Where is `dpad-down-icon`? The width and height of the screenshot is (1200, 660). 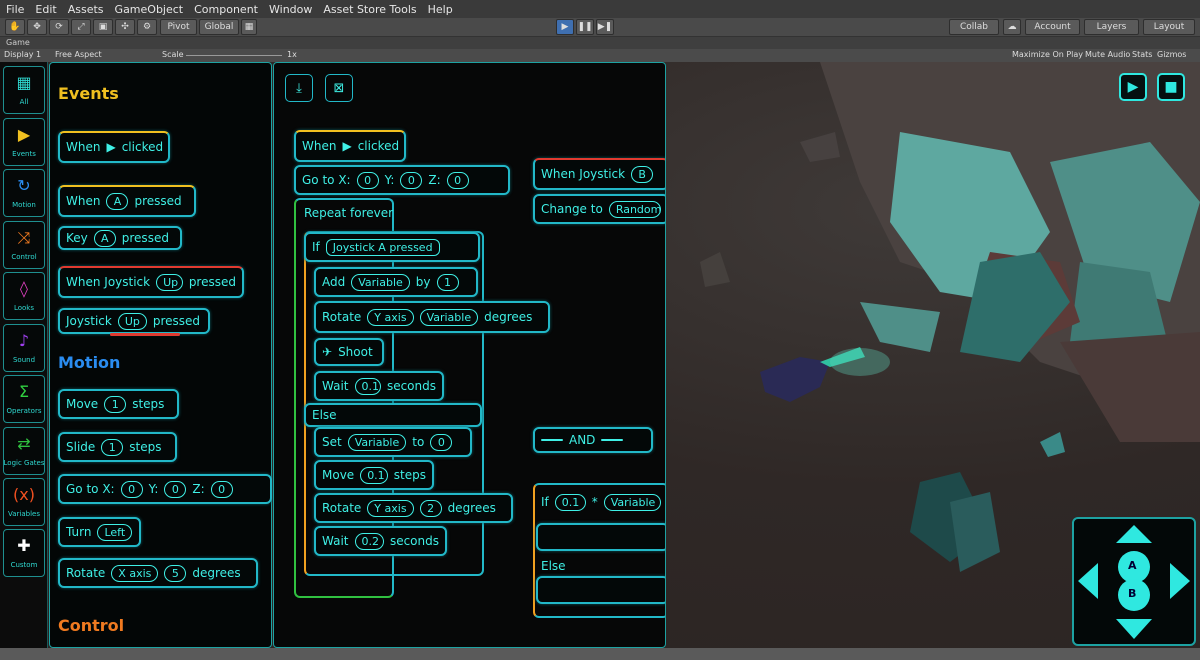 dpad-down-icon is located at coordinates (1134, 629).